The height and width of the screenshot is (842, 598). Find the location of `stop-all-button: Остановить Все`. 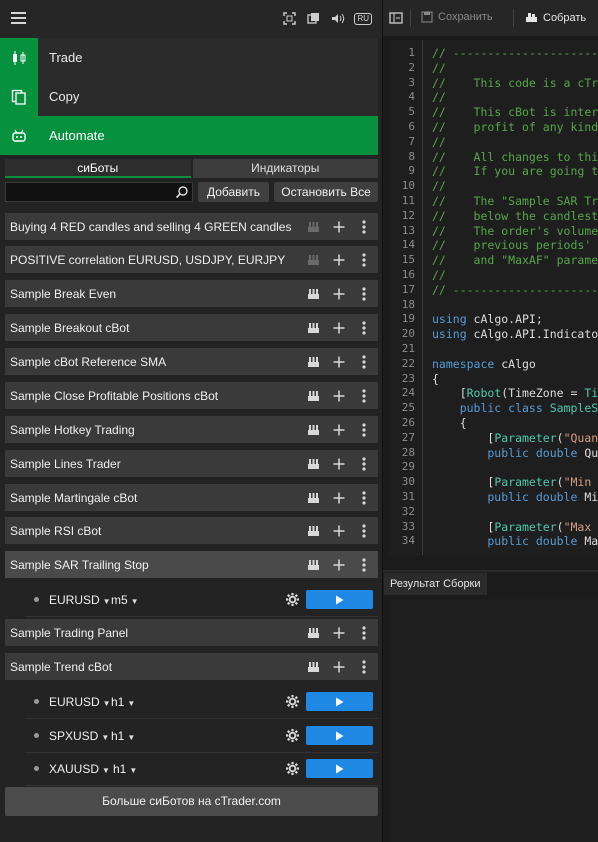

stop-all-button: Остановить Все is located at coordinates (326, 192).